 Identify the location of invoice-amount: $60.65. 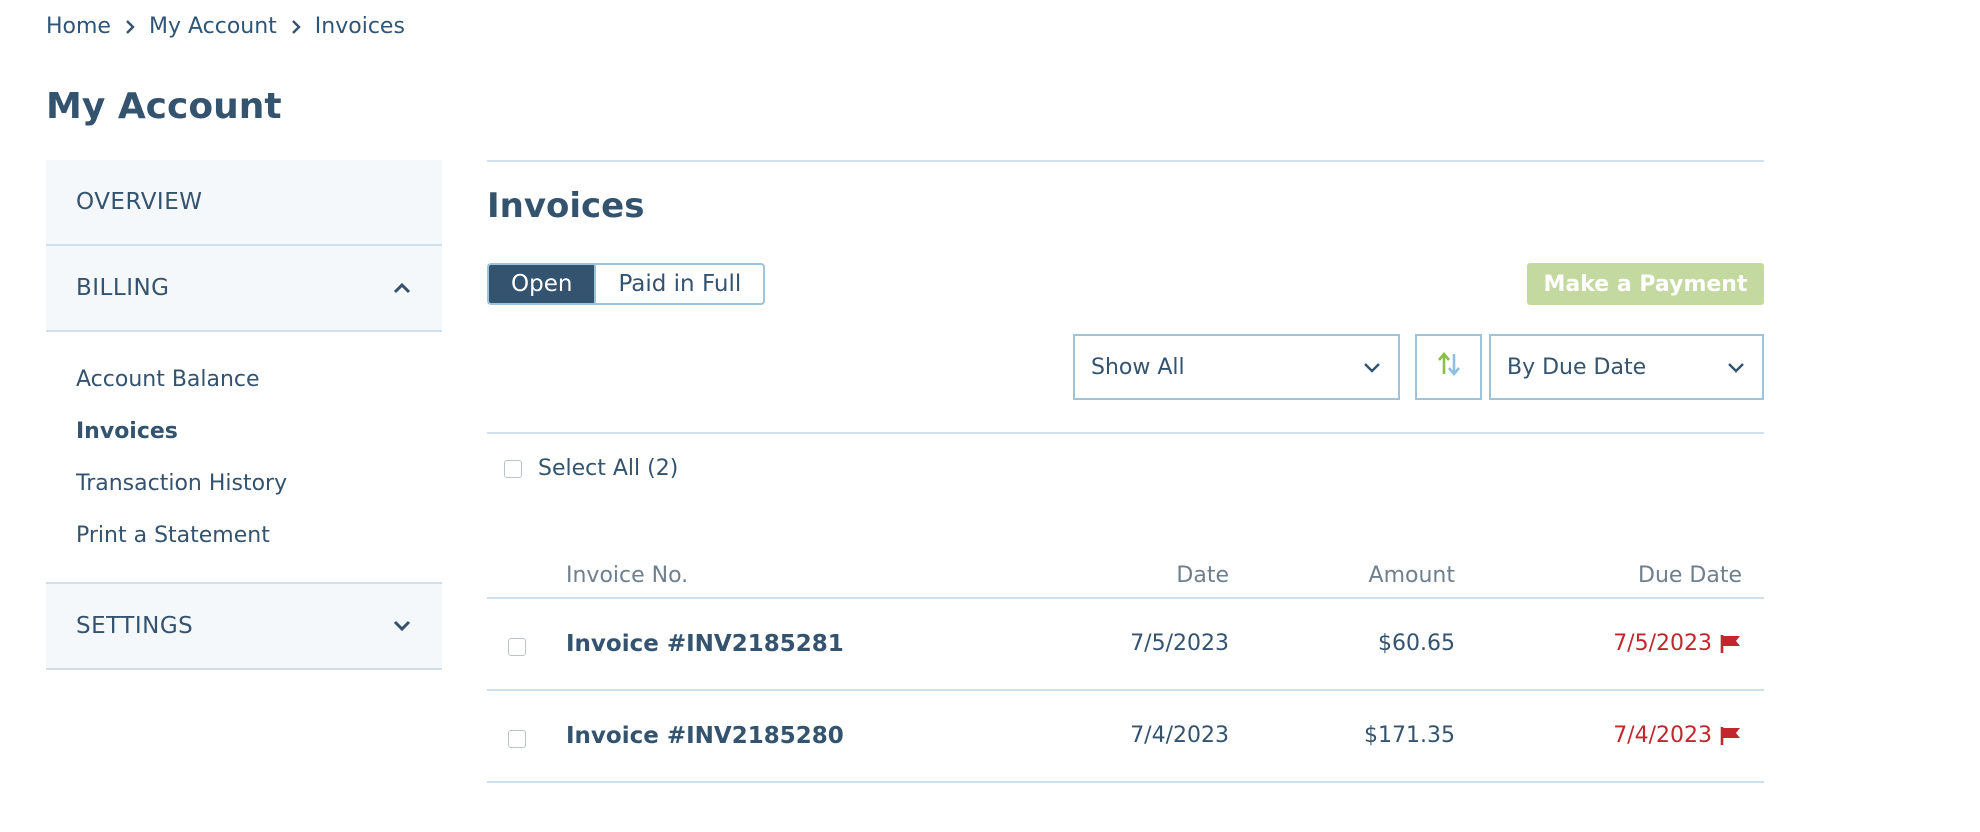
(1416, 643).